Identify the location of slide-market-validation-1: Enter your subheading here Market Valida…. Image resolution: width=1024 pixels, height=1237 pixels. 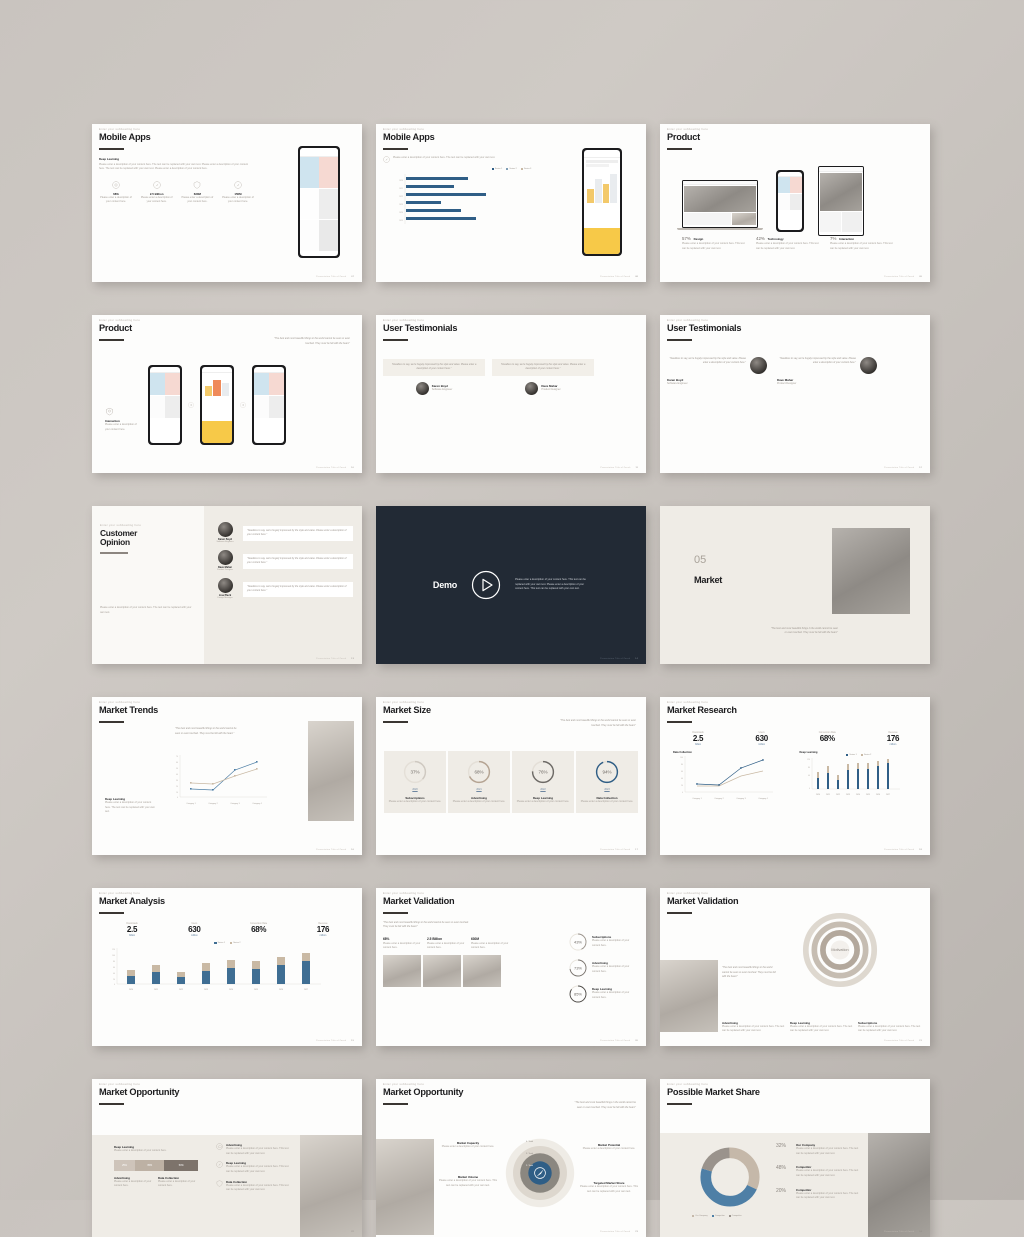
(511, 967).